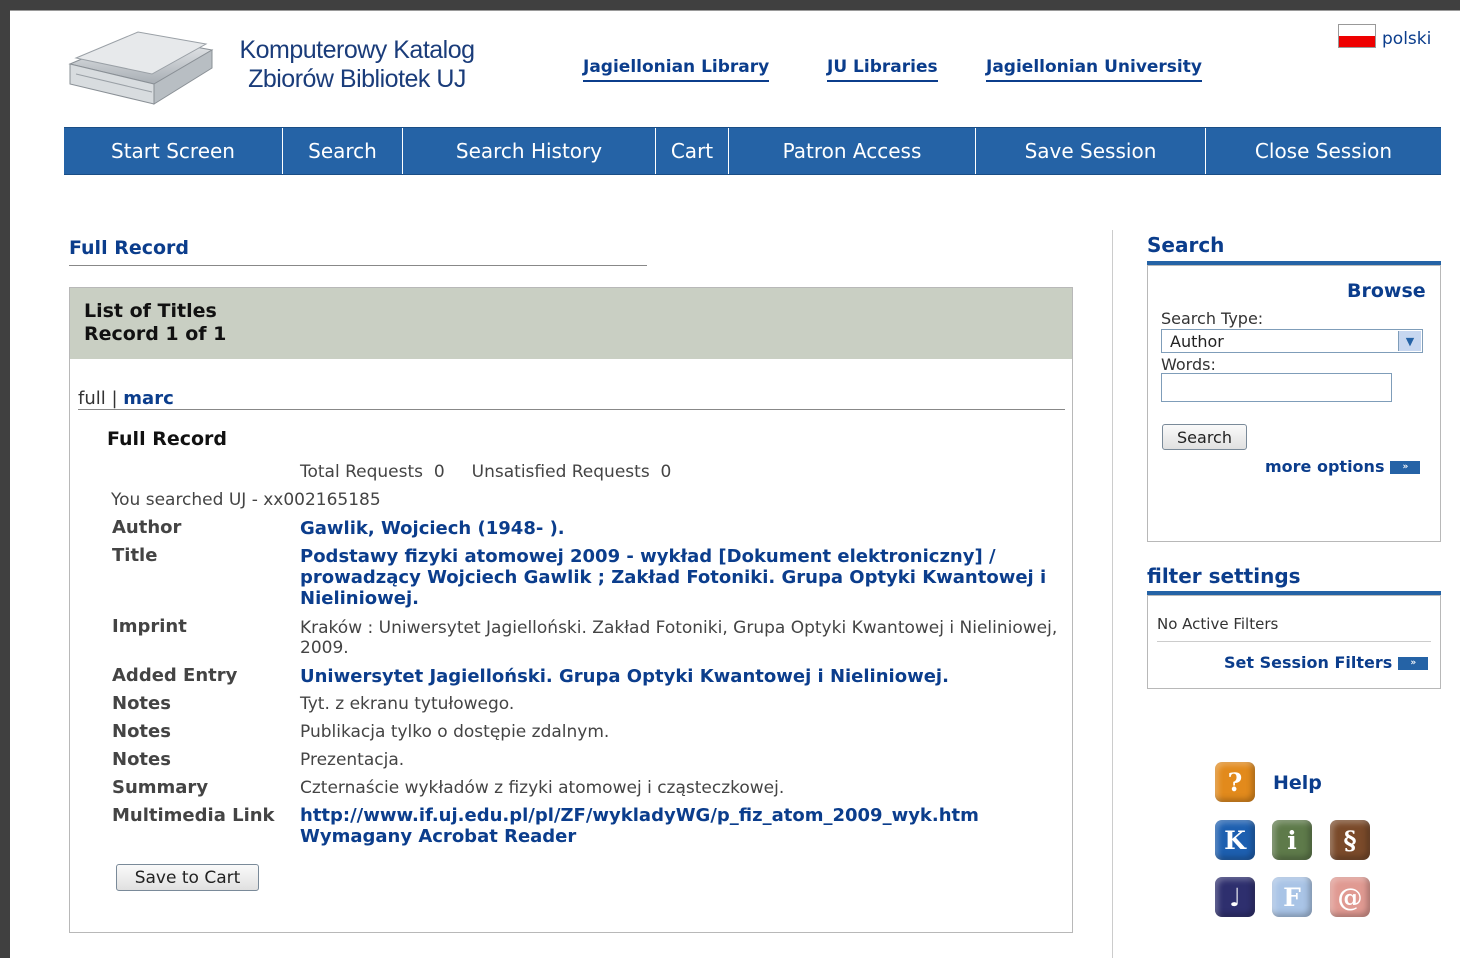 This screenshot has width=1460, height=958. What do you see at coordinates (730, 5) in the screenshot?
I see `window-frame-top` at bounding box center [730, 5].